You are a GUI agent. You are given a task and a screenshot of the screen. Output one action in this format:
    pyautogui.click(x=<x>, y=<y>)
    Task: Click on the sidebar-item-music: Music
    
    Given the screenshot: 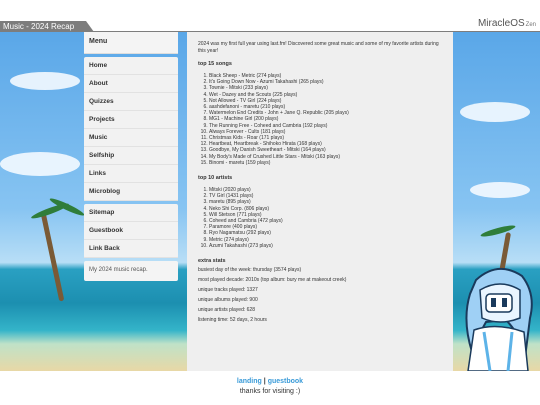 What is the action you would take?
    pyautogui.click(x=131, y=138)
    